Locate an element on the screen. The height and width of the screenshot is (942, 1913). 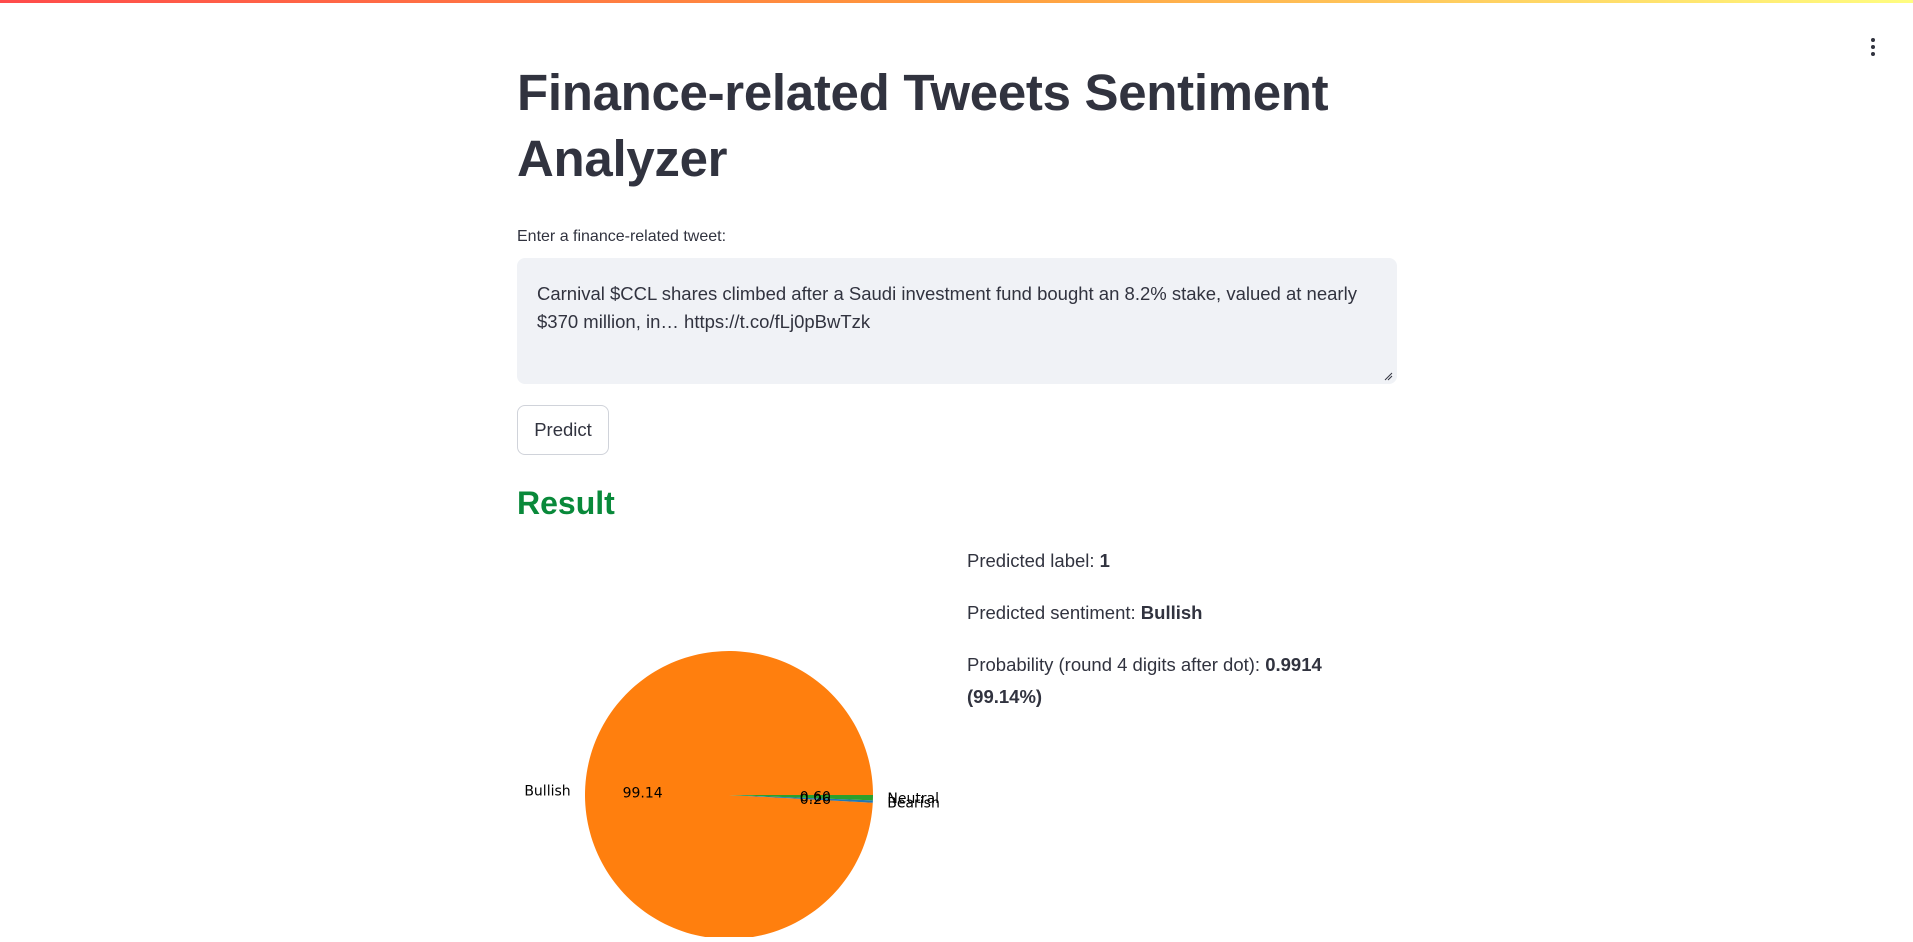
main-menu-button is located at coordinates (1873, 47).